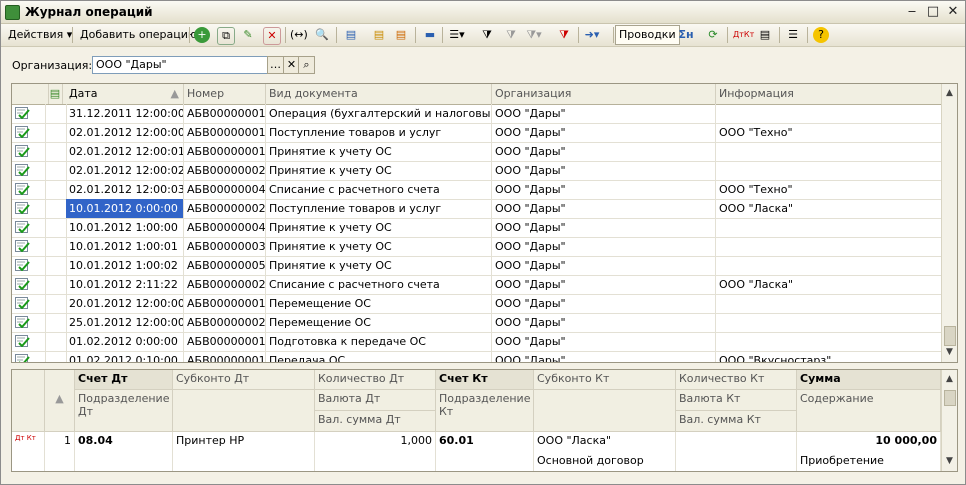 Image resolution: width=966 pixels, height=485 pixels. Describe the element at coordinates (828, 94) in the screenshot. I see `column-header-info: Информация` at that location.